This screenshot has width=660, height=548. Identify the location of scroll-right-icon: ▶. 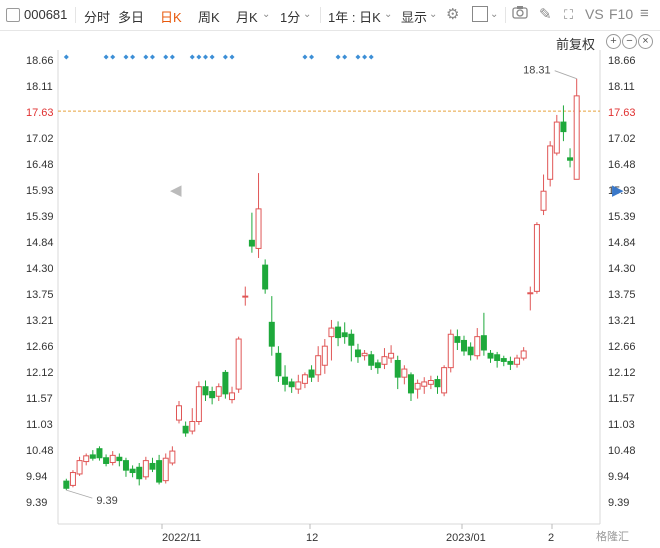
(618, 190).